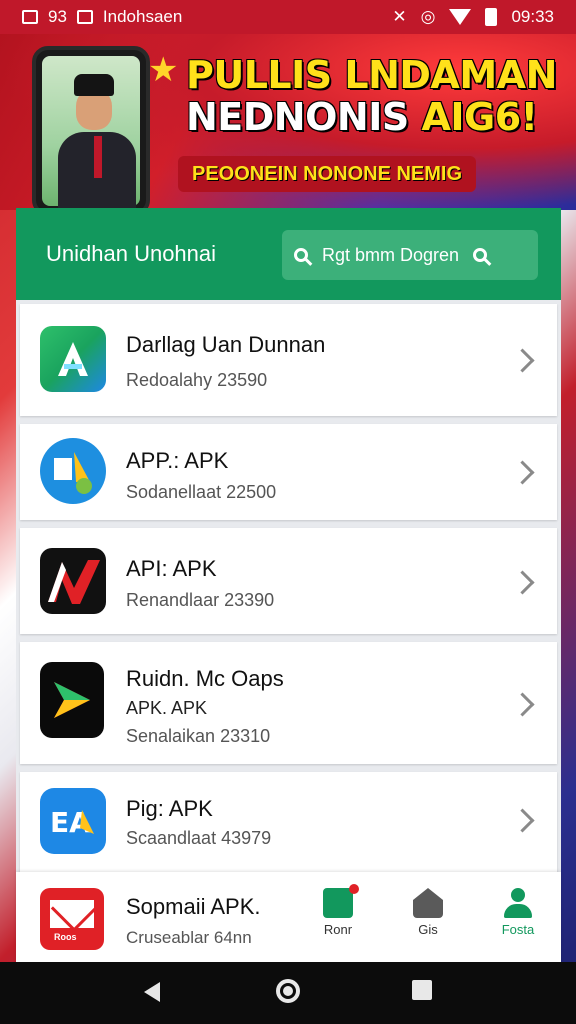 The width and height of the screenshot is (576, 1024). Describe the element at coordinates (30, 17) in the screenshot. I see `notification-icon` at that location.